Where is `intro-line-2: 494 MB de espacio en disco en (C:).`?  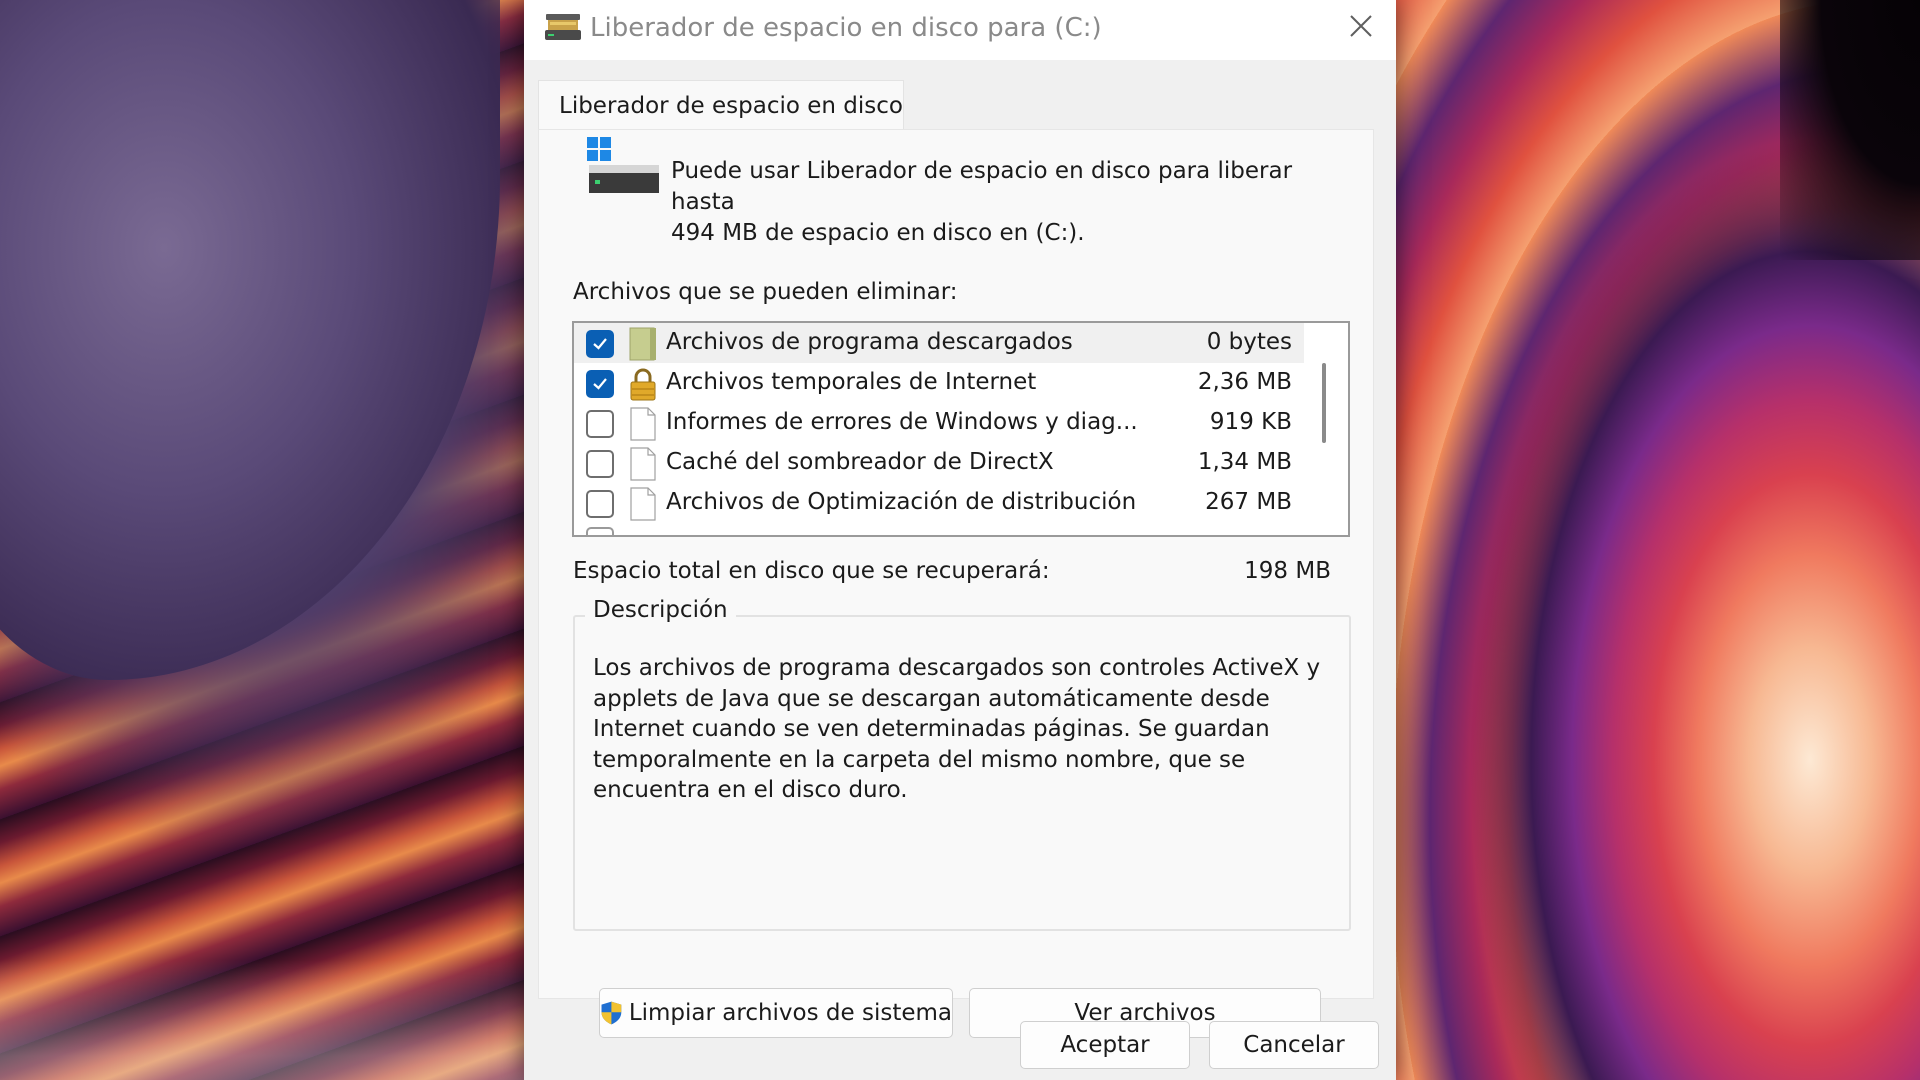 intro-line-2: 494 MB de espacio en disco en (C:). is located at coordinates (878, 233).